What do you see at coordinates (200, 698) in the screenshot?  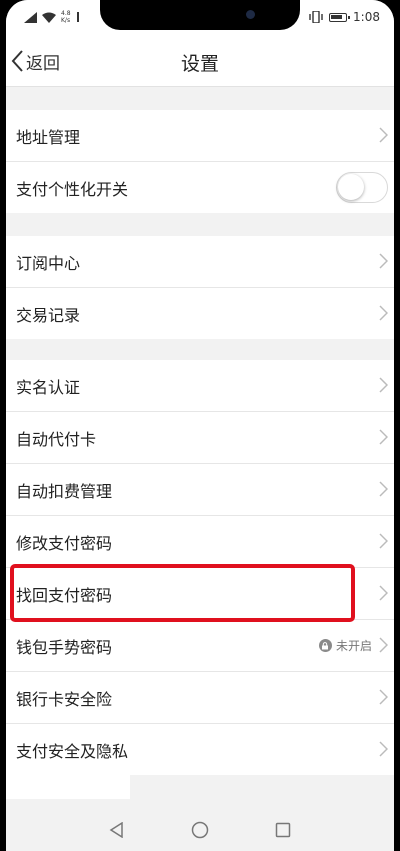 I see `setting-bank-card-insurance: 银行卡安全险` at bounding box center [200, 698].